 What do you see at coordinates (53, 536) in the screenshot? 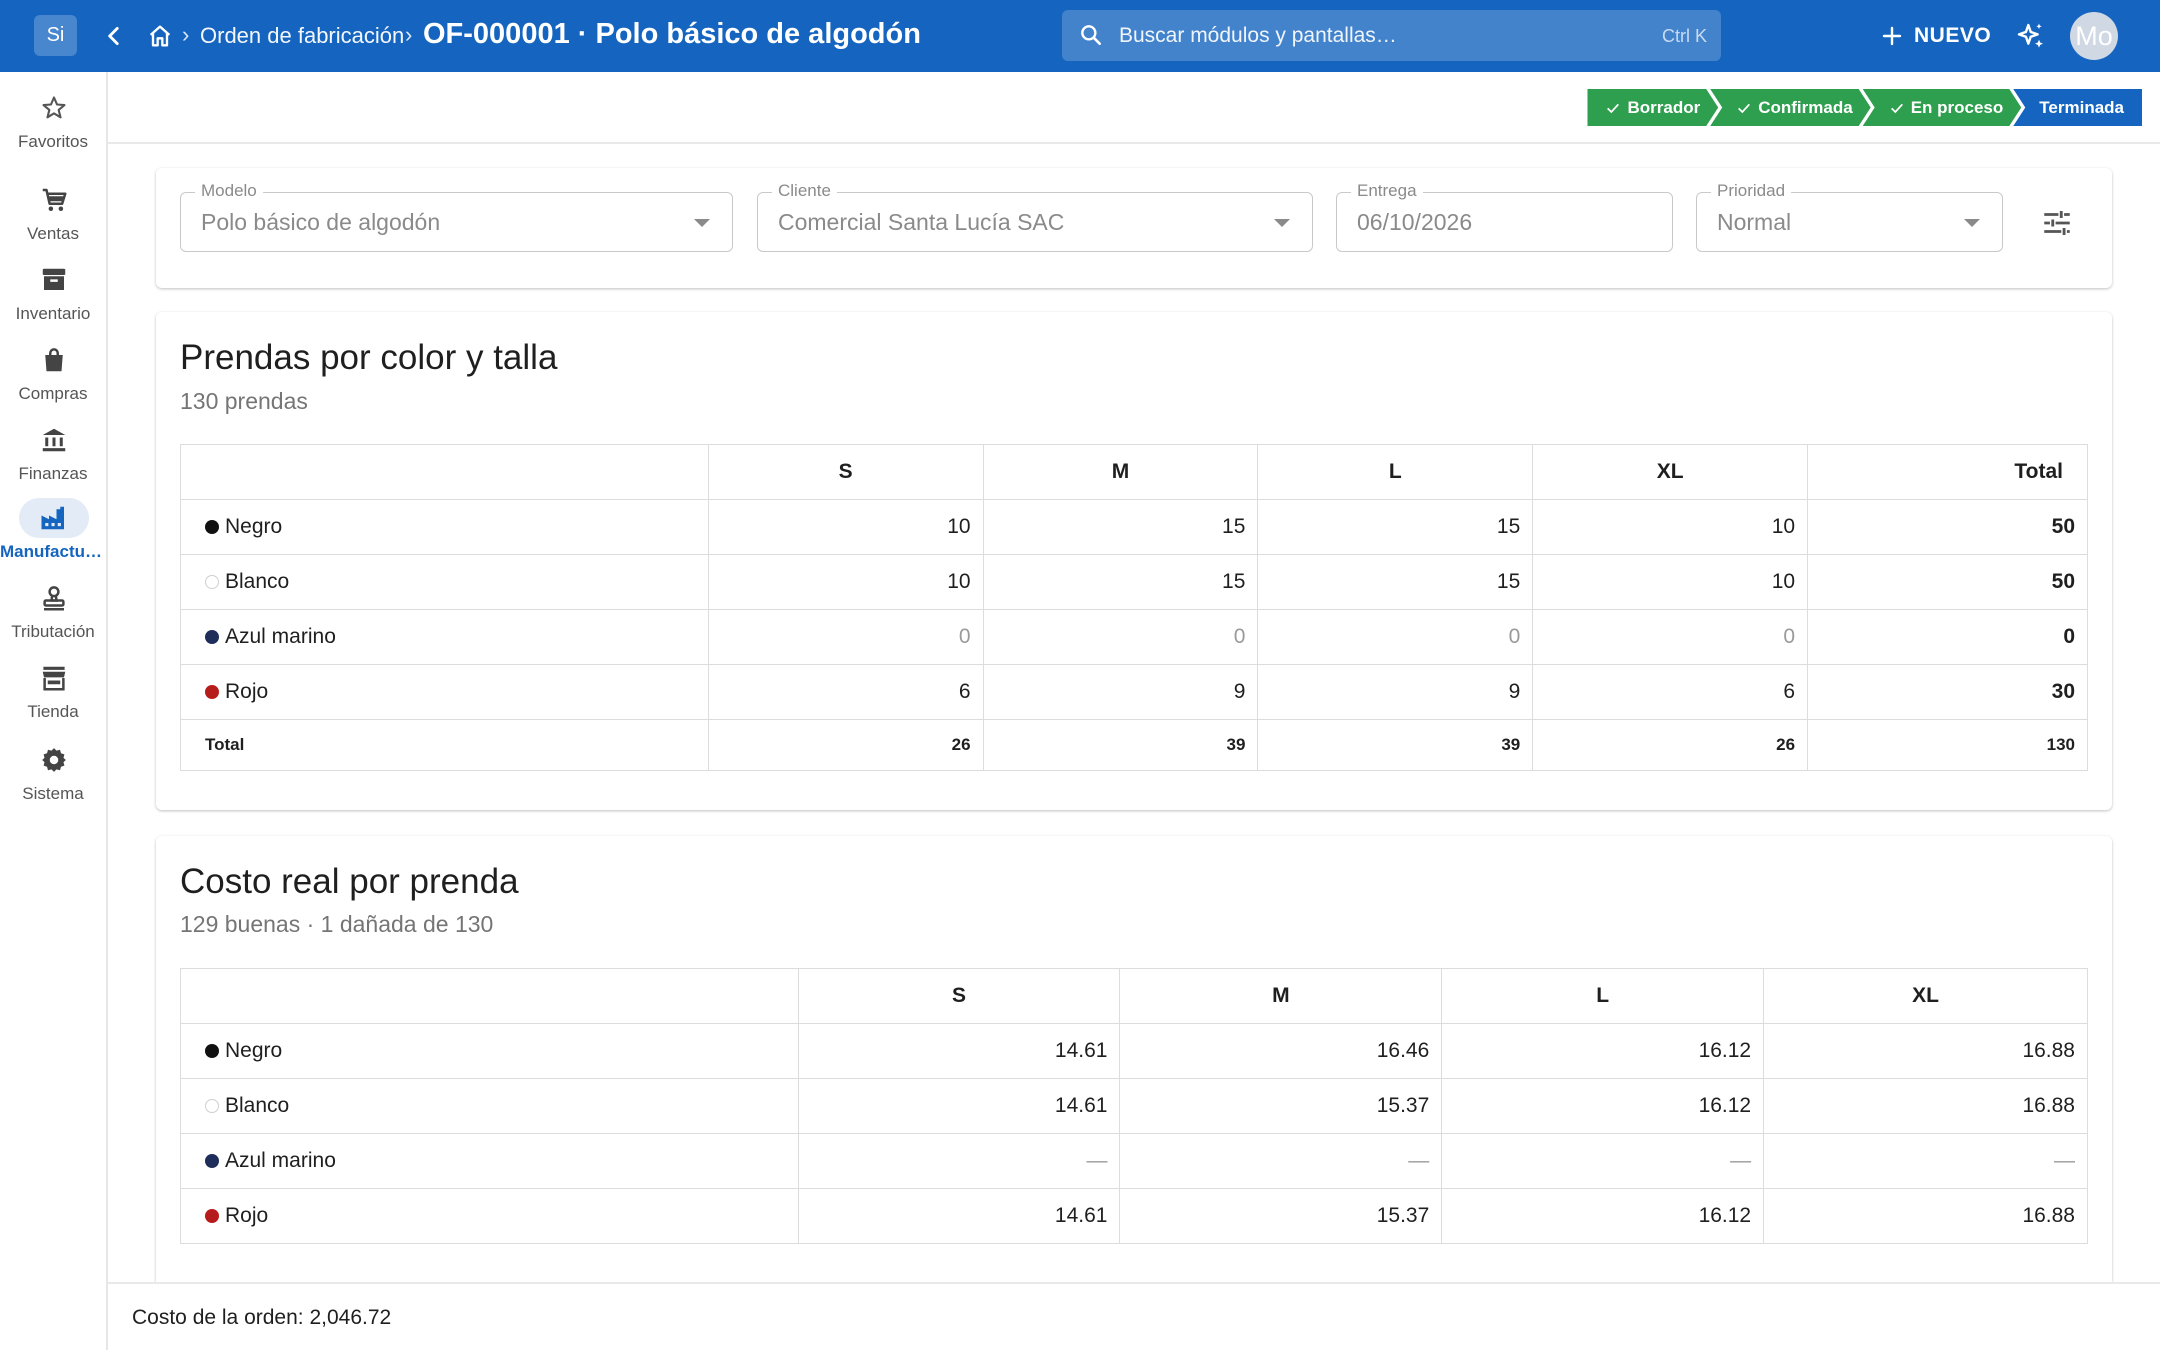
I see `sidebar-item-manufacturacion: Manufacturación` at bounding box center [53, 536].